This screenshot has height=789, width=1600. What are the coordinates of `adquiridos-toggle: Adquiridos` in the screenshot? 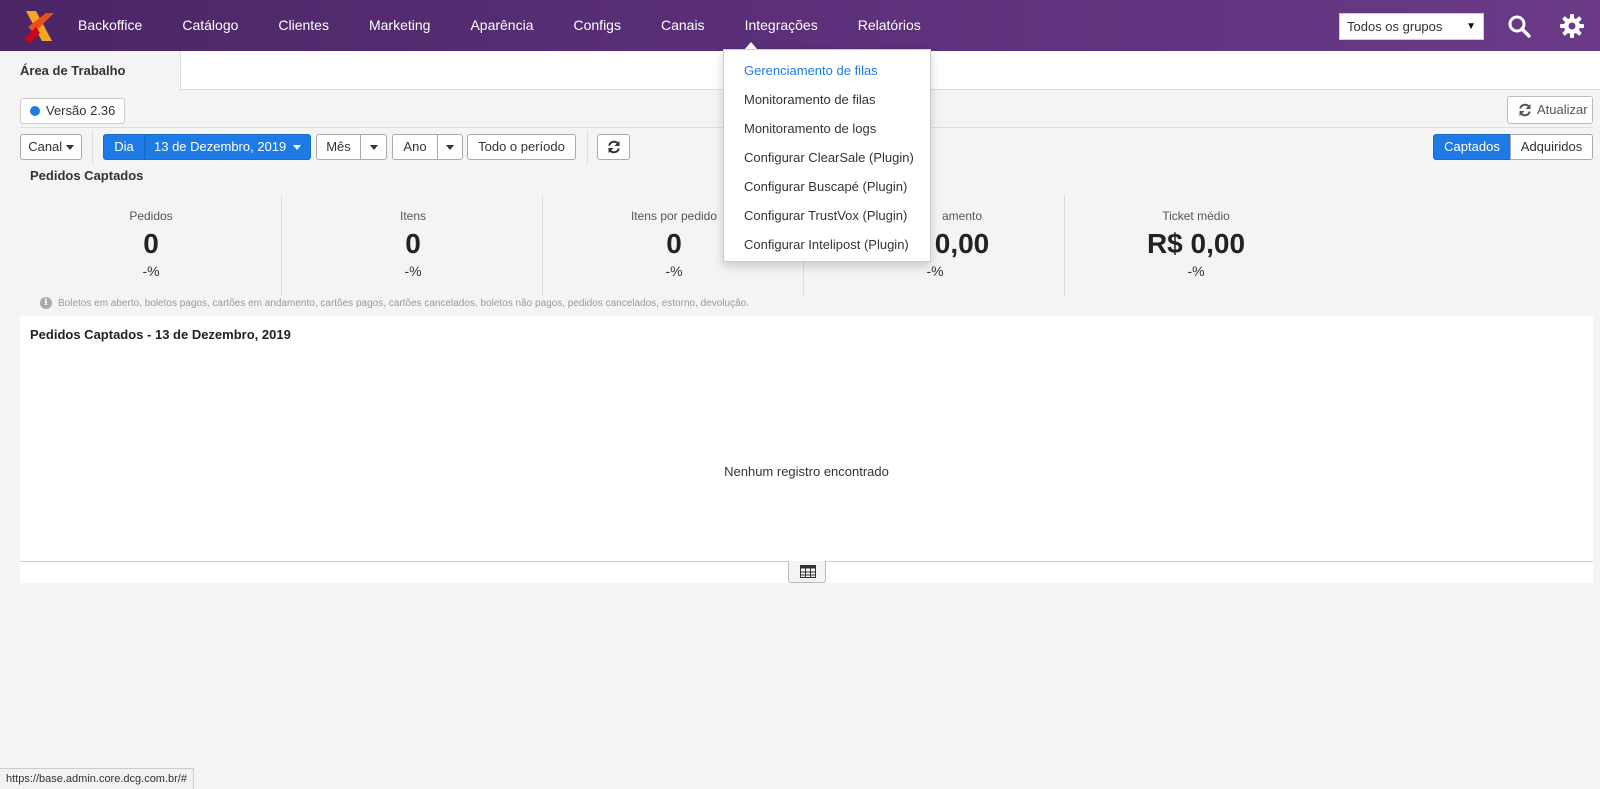 It's located at (1551, 147).